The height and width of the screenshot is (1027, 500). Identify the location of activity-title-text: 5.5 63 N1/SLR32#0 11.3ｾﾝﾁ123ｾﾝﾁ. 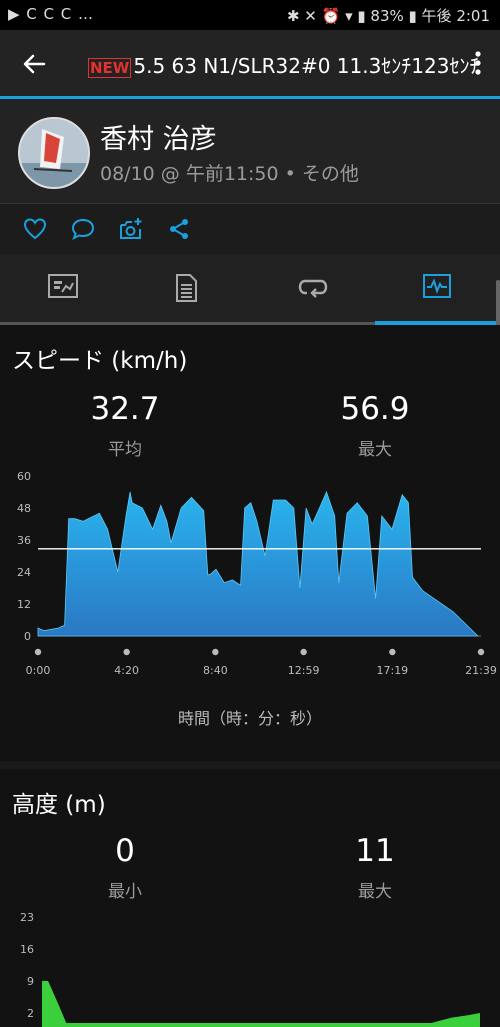
(306, 66).